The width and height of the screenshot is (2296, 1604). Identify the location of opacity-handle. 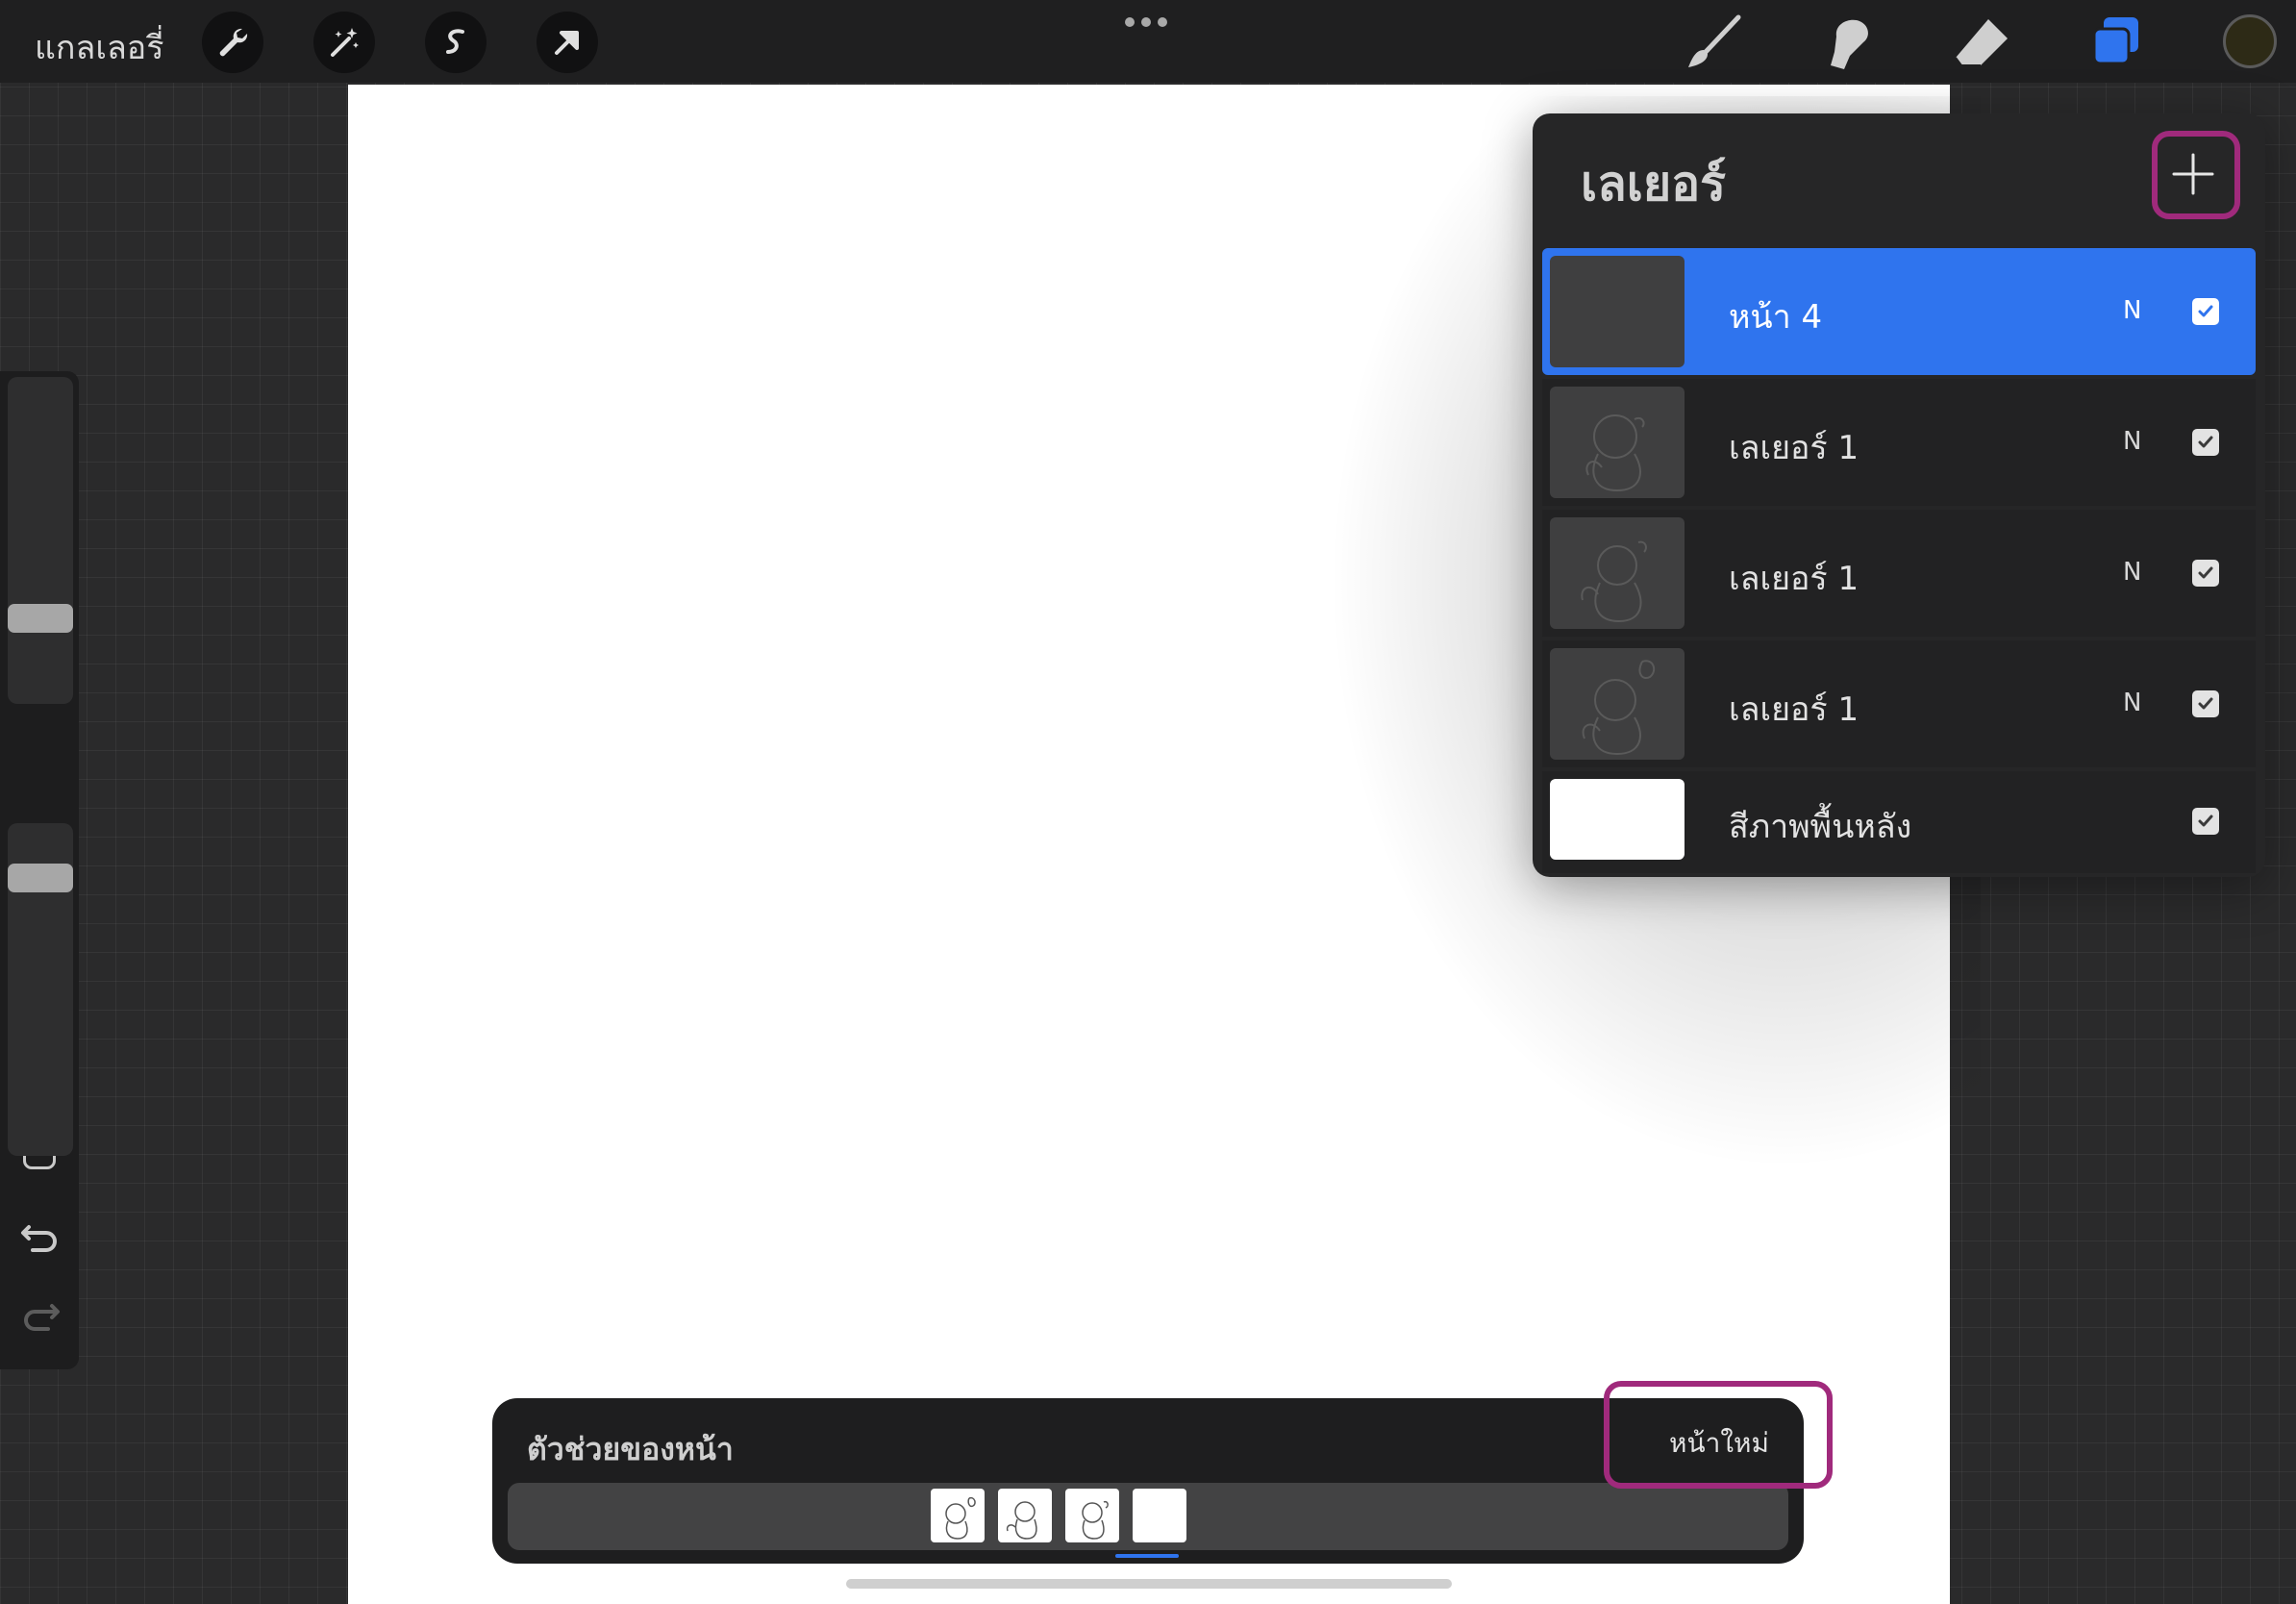
(40, 878).